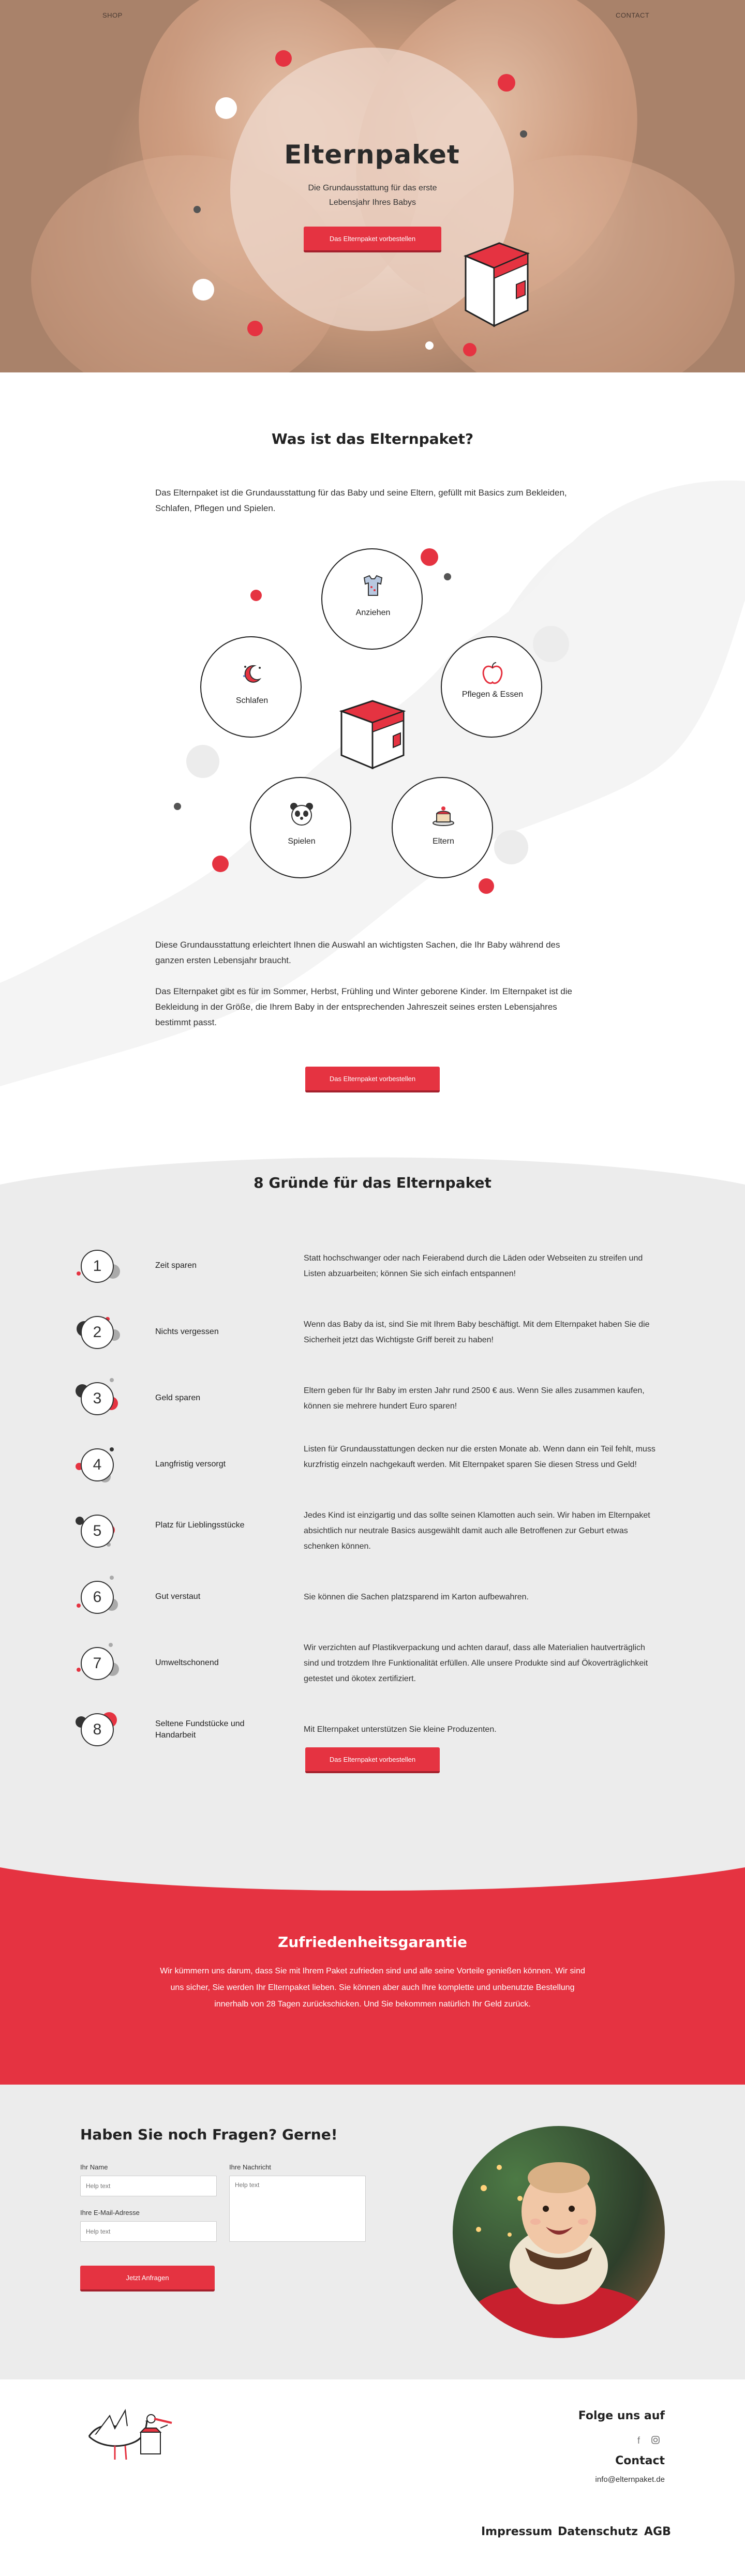 The width and height of the screenshot is (745, 2576). I want to click on cake-icon, so click(443, 814).